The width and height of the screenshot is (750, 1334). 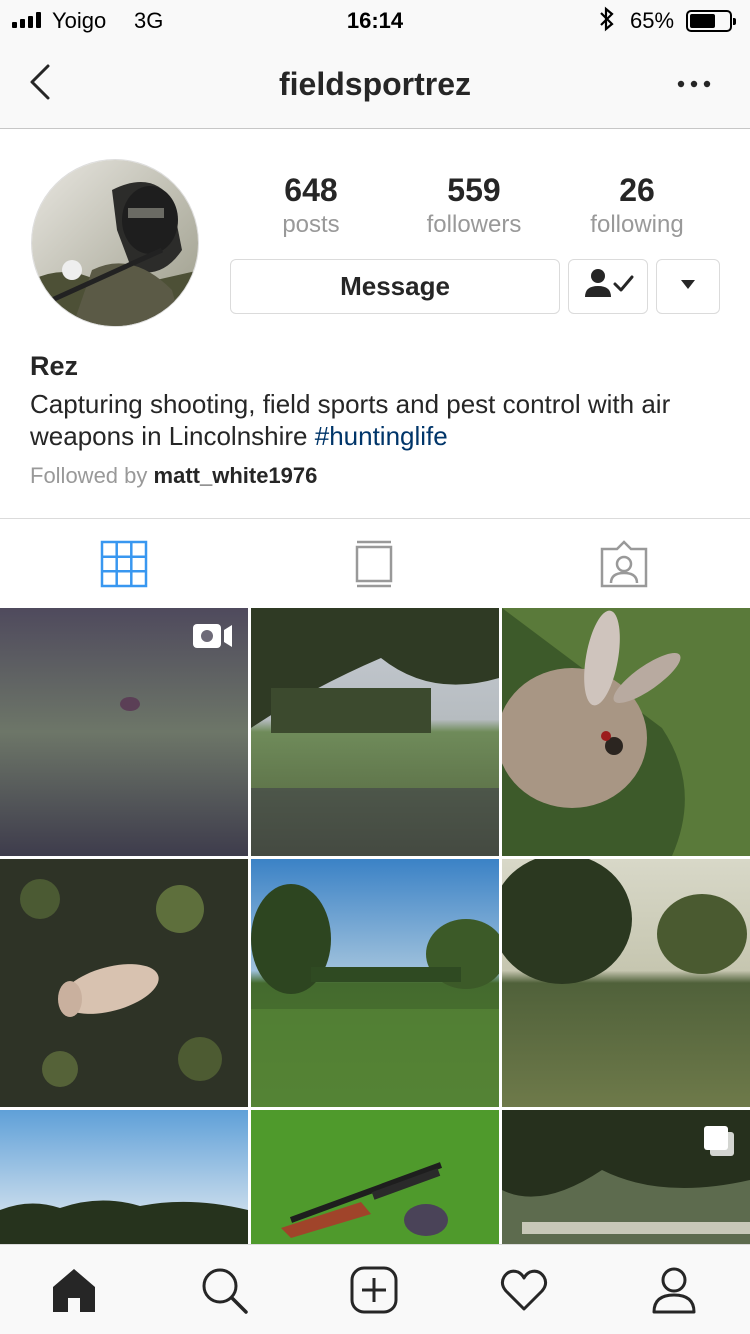 What do you see at coordinates (395, 286) in the screenshot?
I see `message-button: Message` at bounding box center [395, 286].